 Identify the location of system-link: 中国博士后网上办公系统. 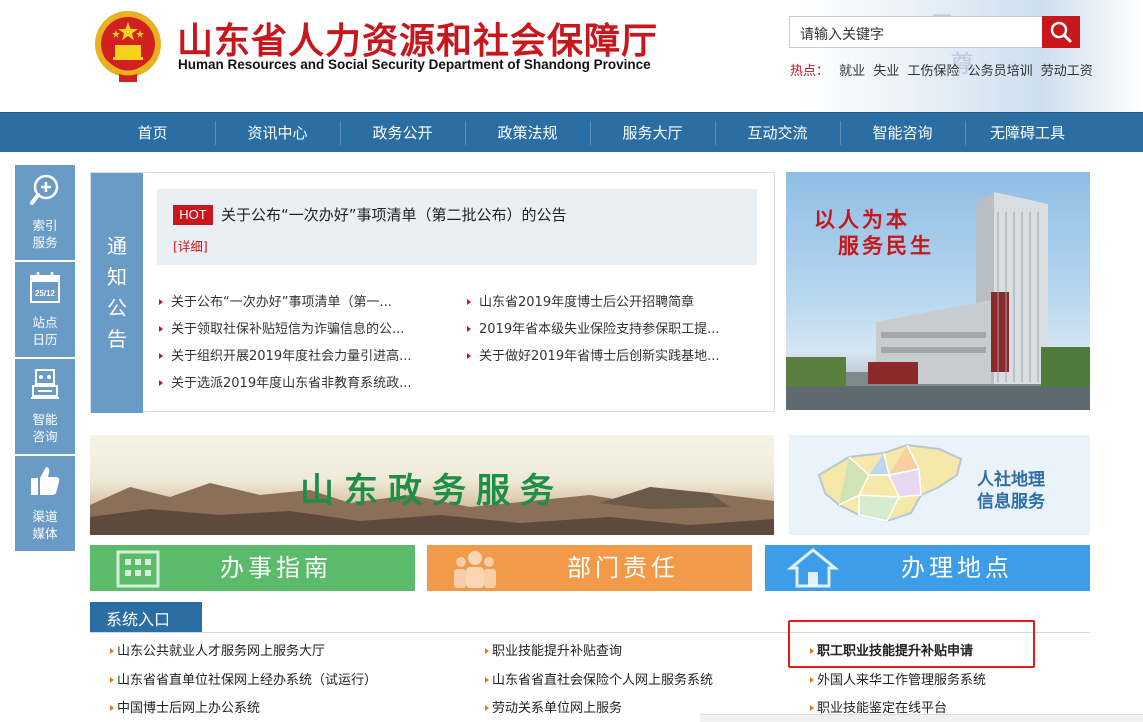
(185, 706).